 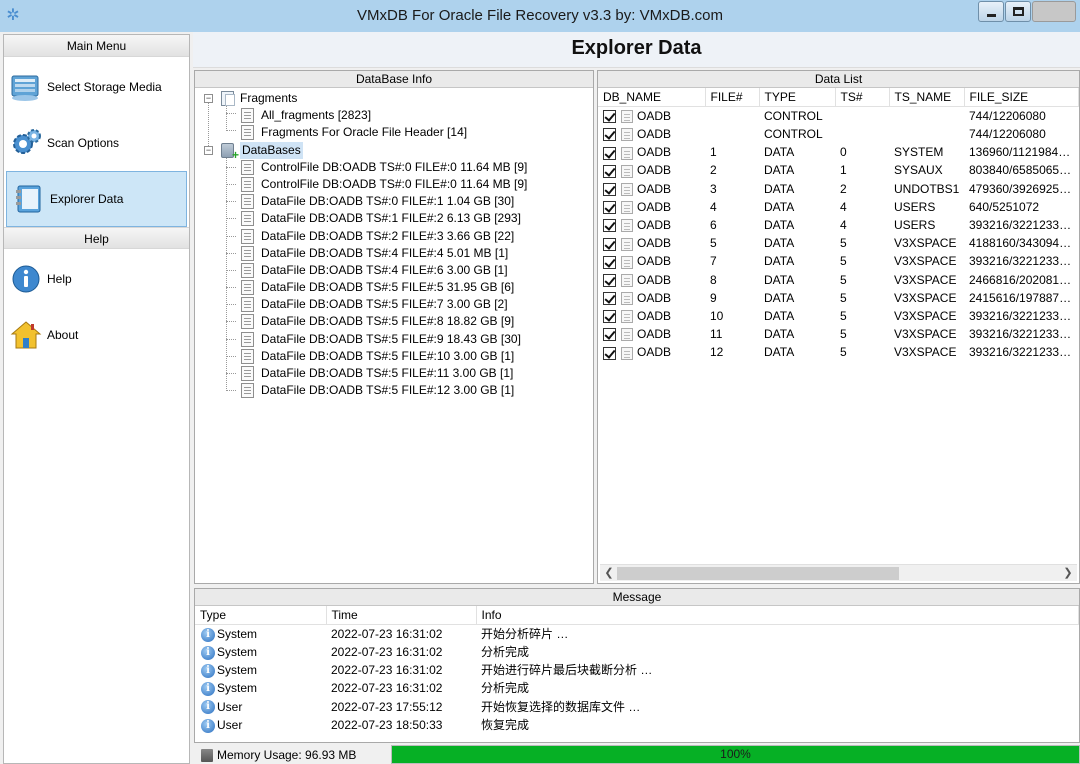 I want to click on table-row: OADB 4 DATA 4 USERS 640/5251072, so click(x=838, y=207).